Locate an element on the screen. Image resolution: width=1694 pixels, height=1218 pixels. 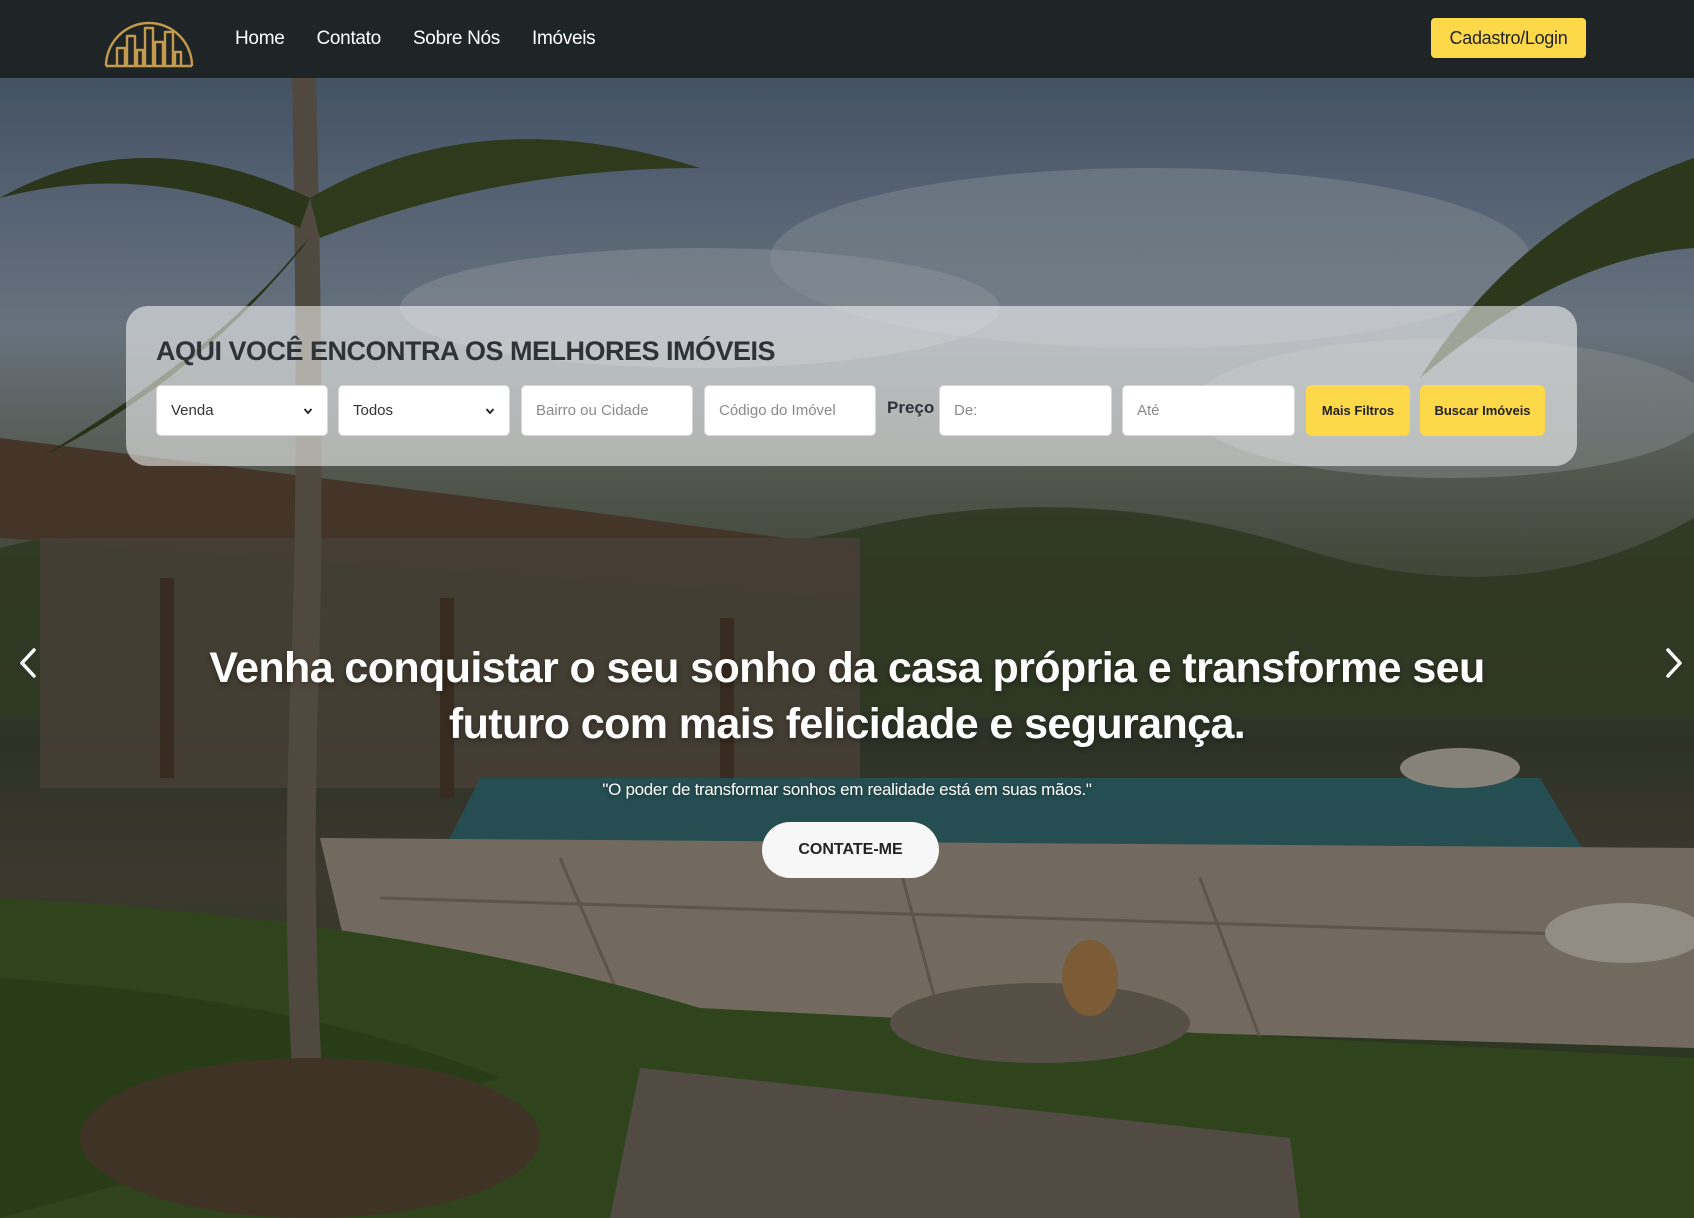
carousel-next-button is located at coordinates (1674, 663).